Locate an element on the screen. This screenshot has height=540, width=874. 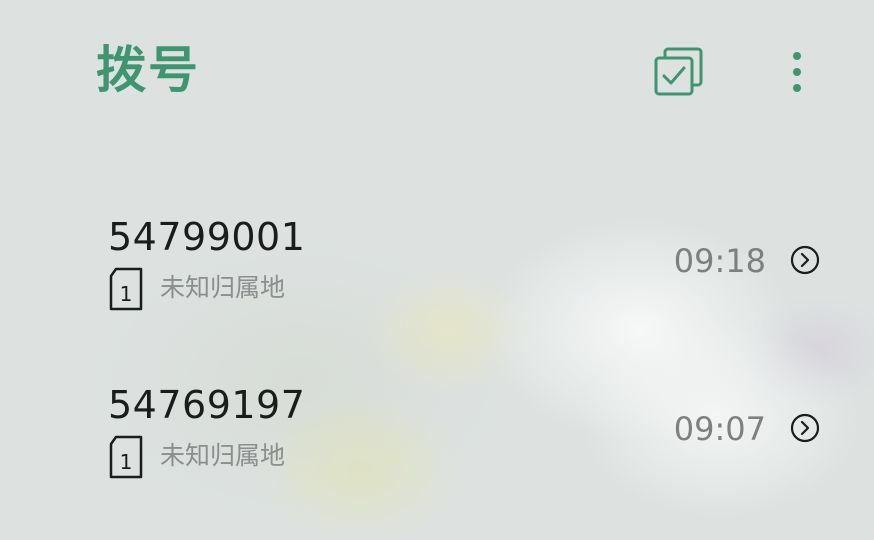
more-vertical-icon is located at coordinates (797, 72).